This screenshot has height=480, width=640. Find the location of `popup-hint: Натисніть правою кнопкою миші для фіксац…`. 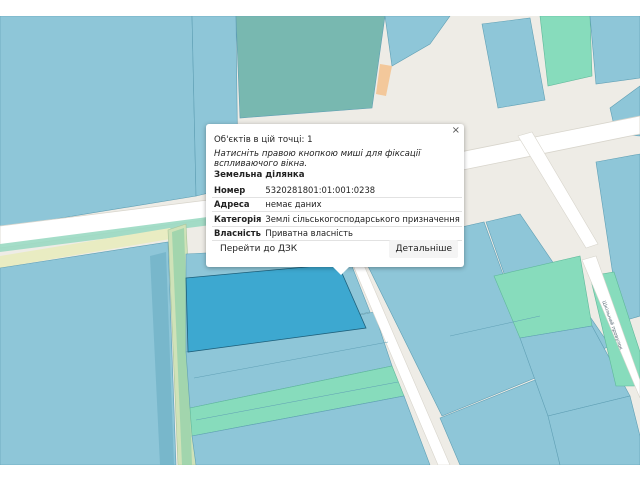

popup-hint: Натисніть правою кнопкою миші для фіксац… is located at coordinates (317, 159).